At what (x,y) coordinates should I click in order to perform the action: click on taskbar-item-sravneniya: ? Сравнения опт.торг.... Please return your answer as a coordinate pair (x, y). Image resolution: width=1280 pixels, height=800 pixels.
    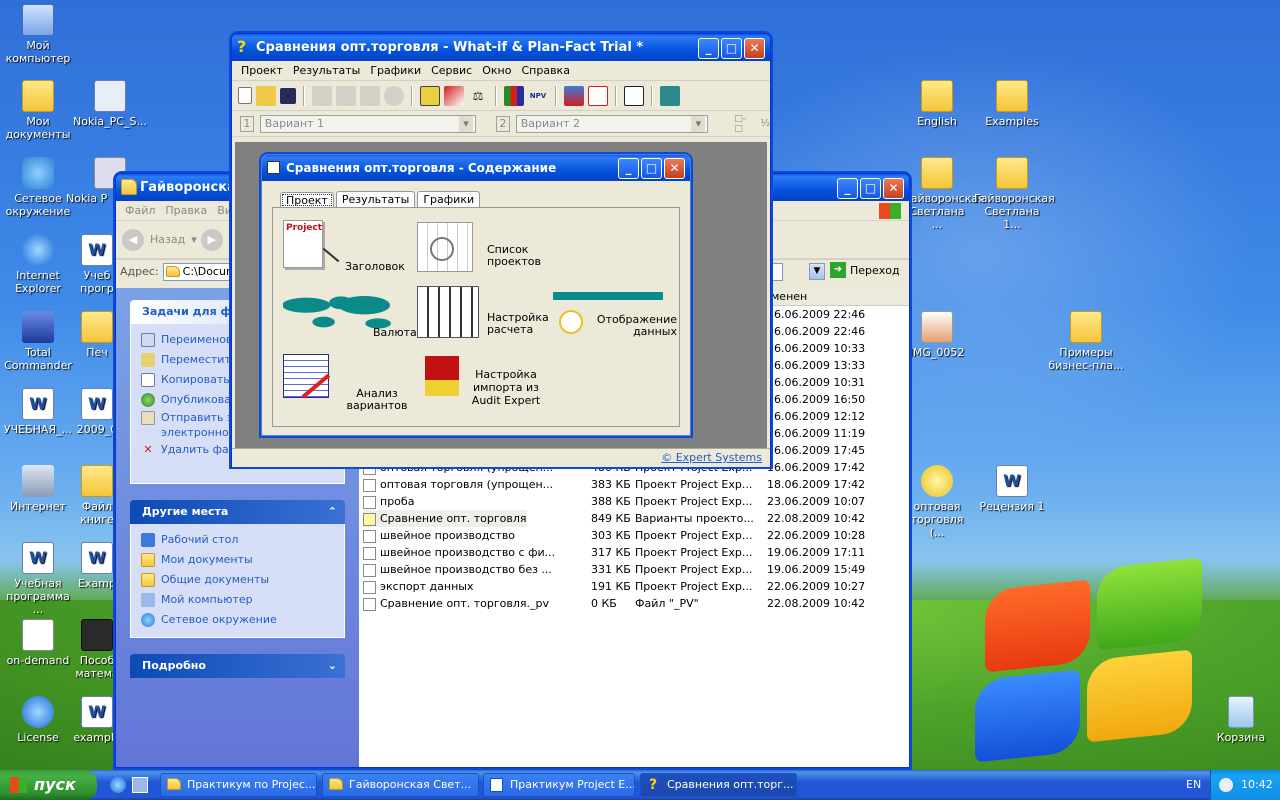
    Looking at the image, I should click on (718, 785).